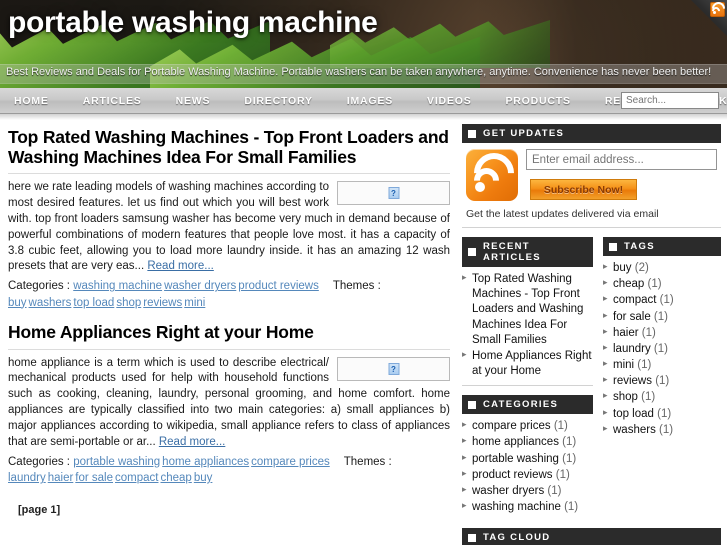 This screenshot has height=545, width=727. Describe the element at coordinates (527, 364) in the screenshot. I see `list-item: Home Appliances Right at your Home` at that location.